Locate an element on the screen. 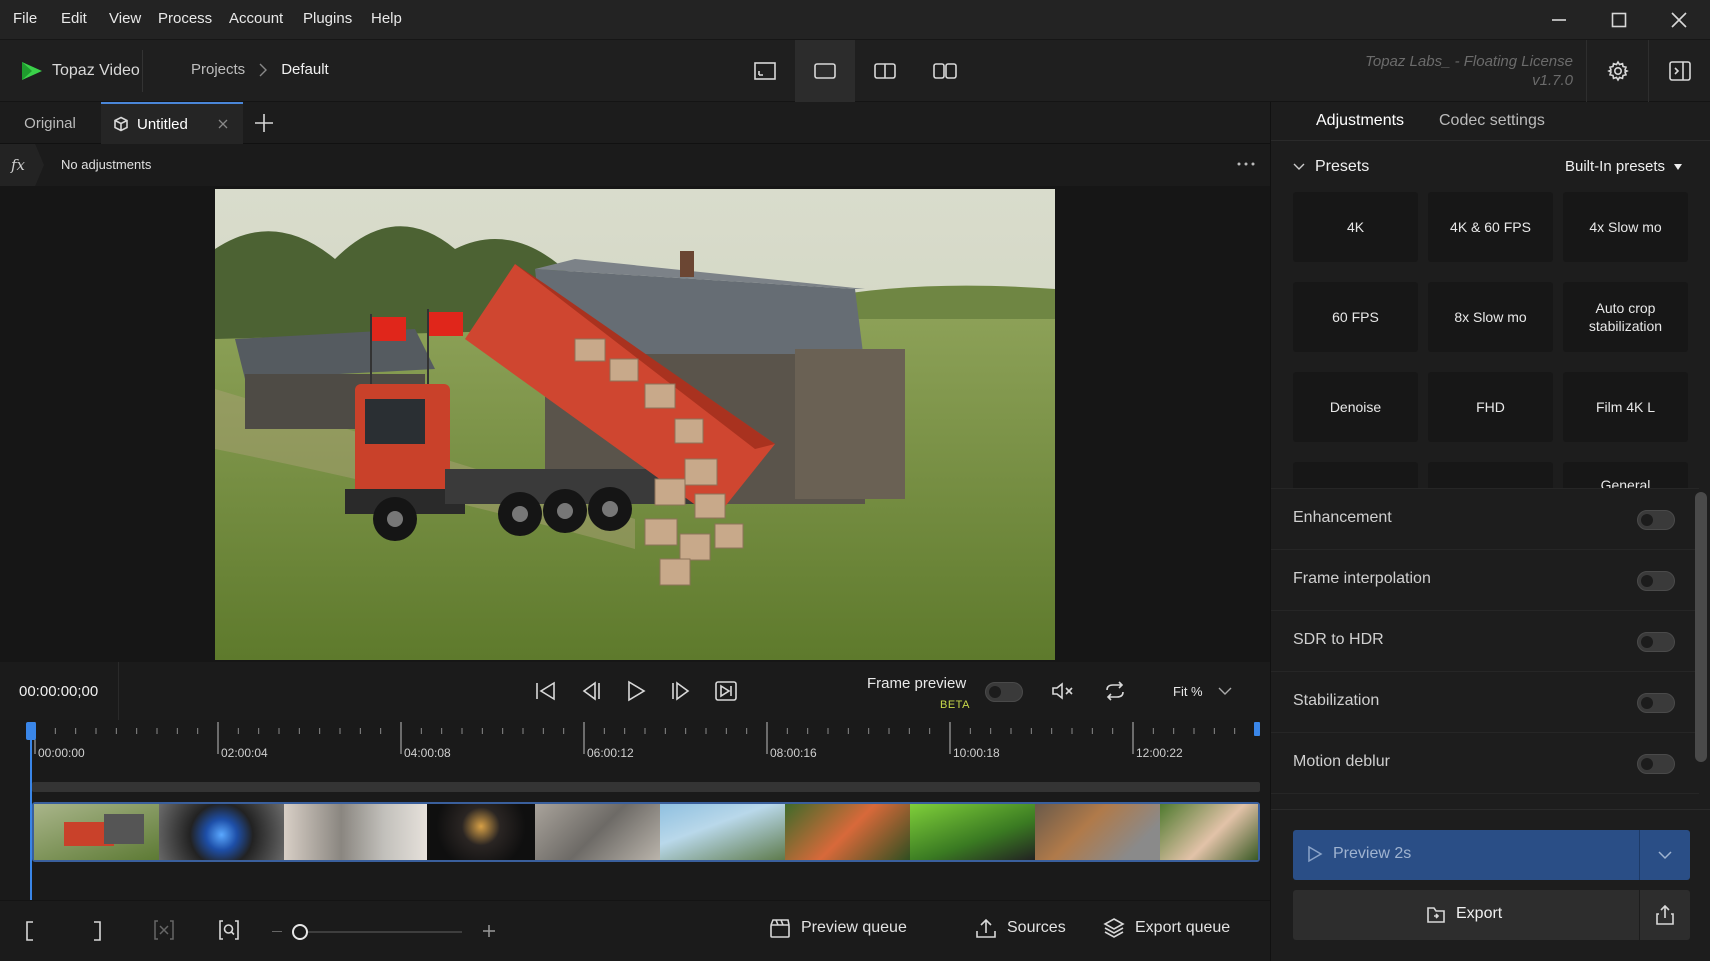 The height and width of the screenshot is (961, 1710). clear-range-icon is located at coordinates (164, 930).